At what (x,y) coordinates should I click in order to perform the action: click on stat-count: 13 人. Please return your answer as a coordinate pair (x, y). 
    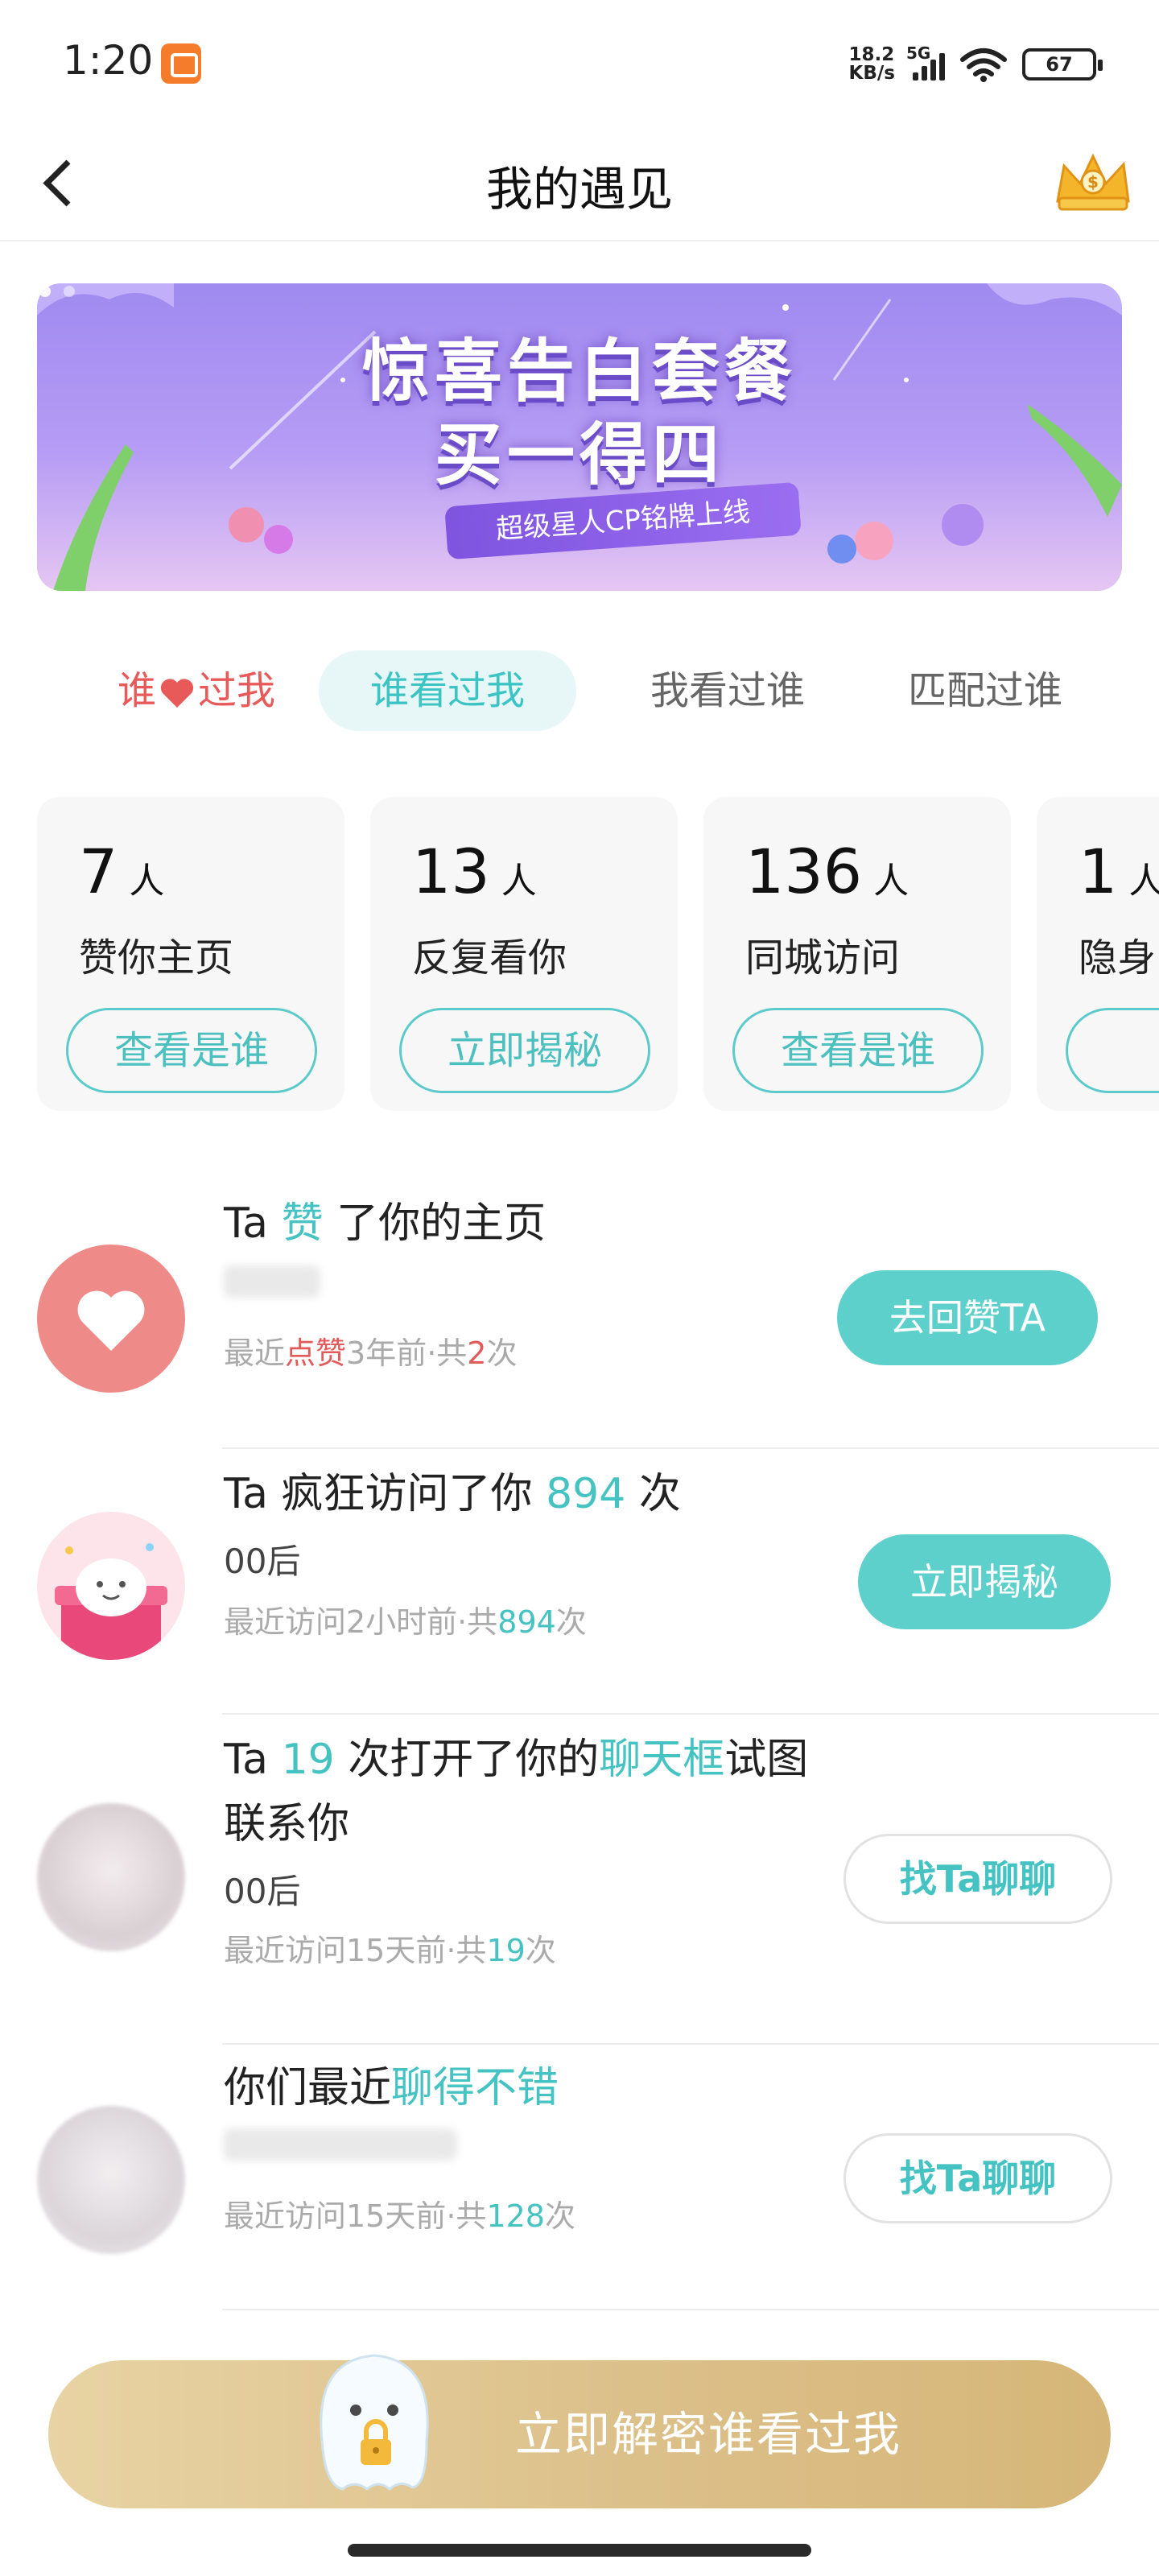
    Looking at the image, I should click on (474, 871).